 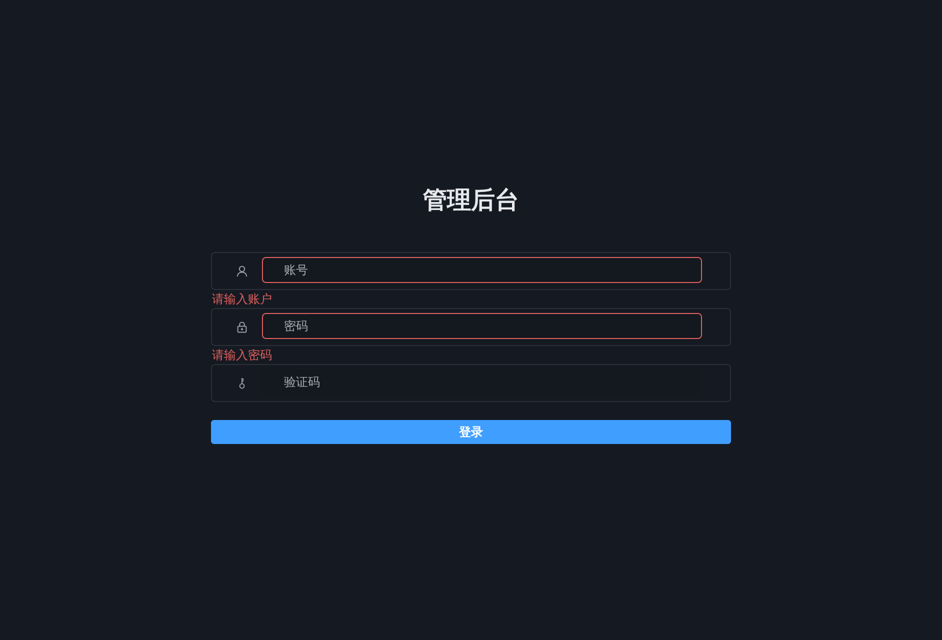 What do you see at coordinates (471, 383) in the screenshot?
I see `input-field: 验证码` at bounding box center [471, 383].